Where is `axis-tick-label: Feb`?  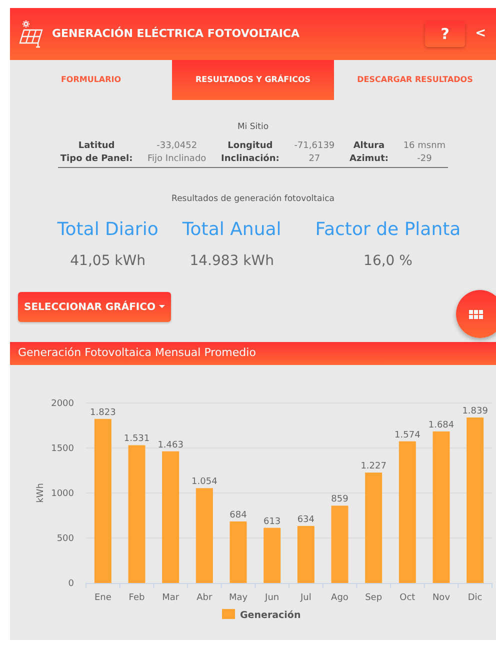
axis-tick-label: Feb is located at coordinates (136, 598).